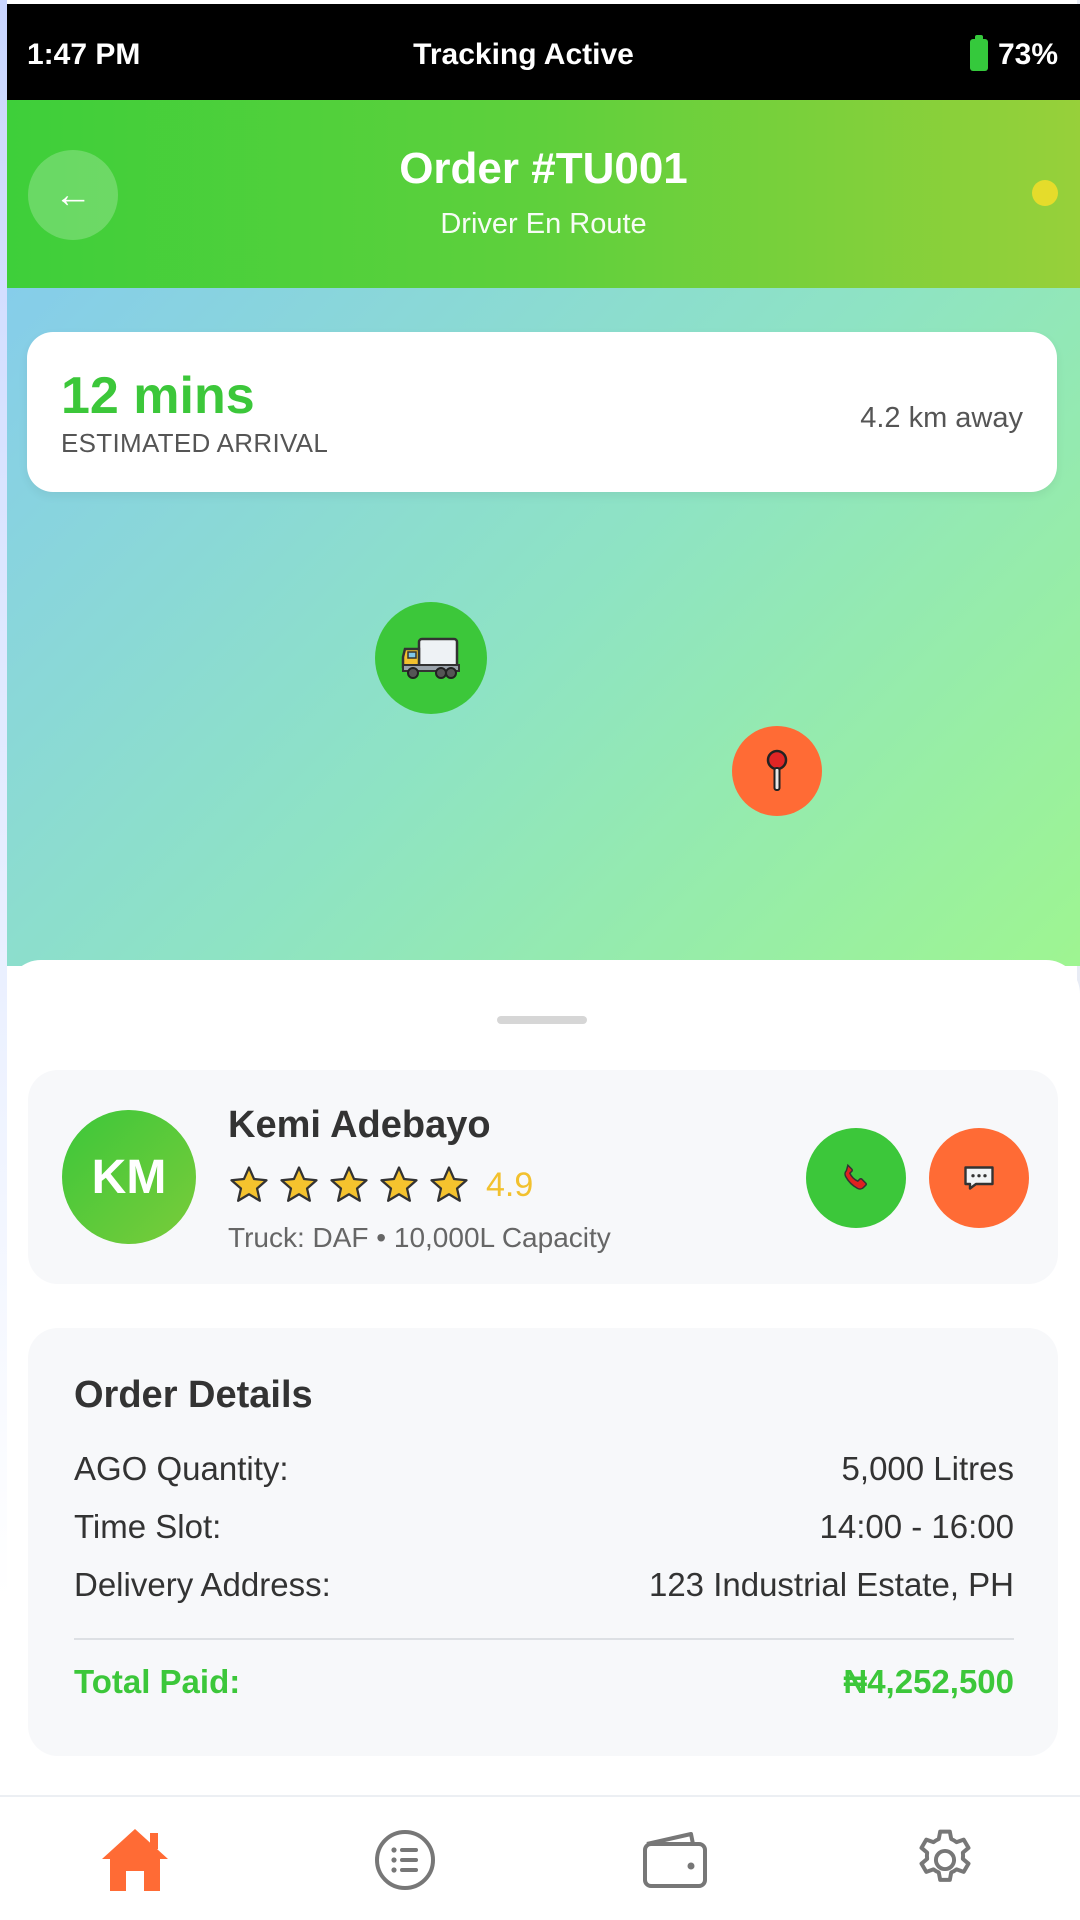  What do you see at coordinates (1045, 193) in the screenshot?
I see `live-status-dot` at bounding box center [1045, 193].